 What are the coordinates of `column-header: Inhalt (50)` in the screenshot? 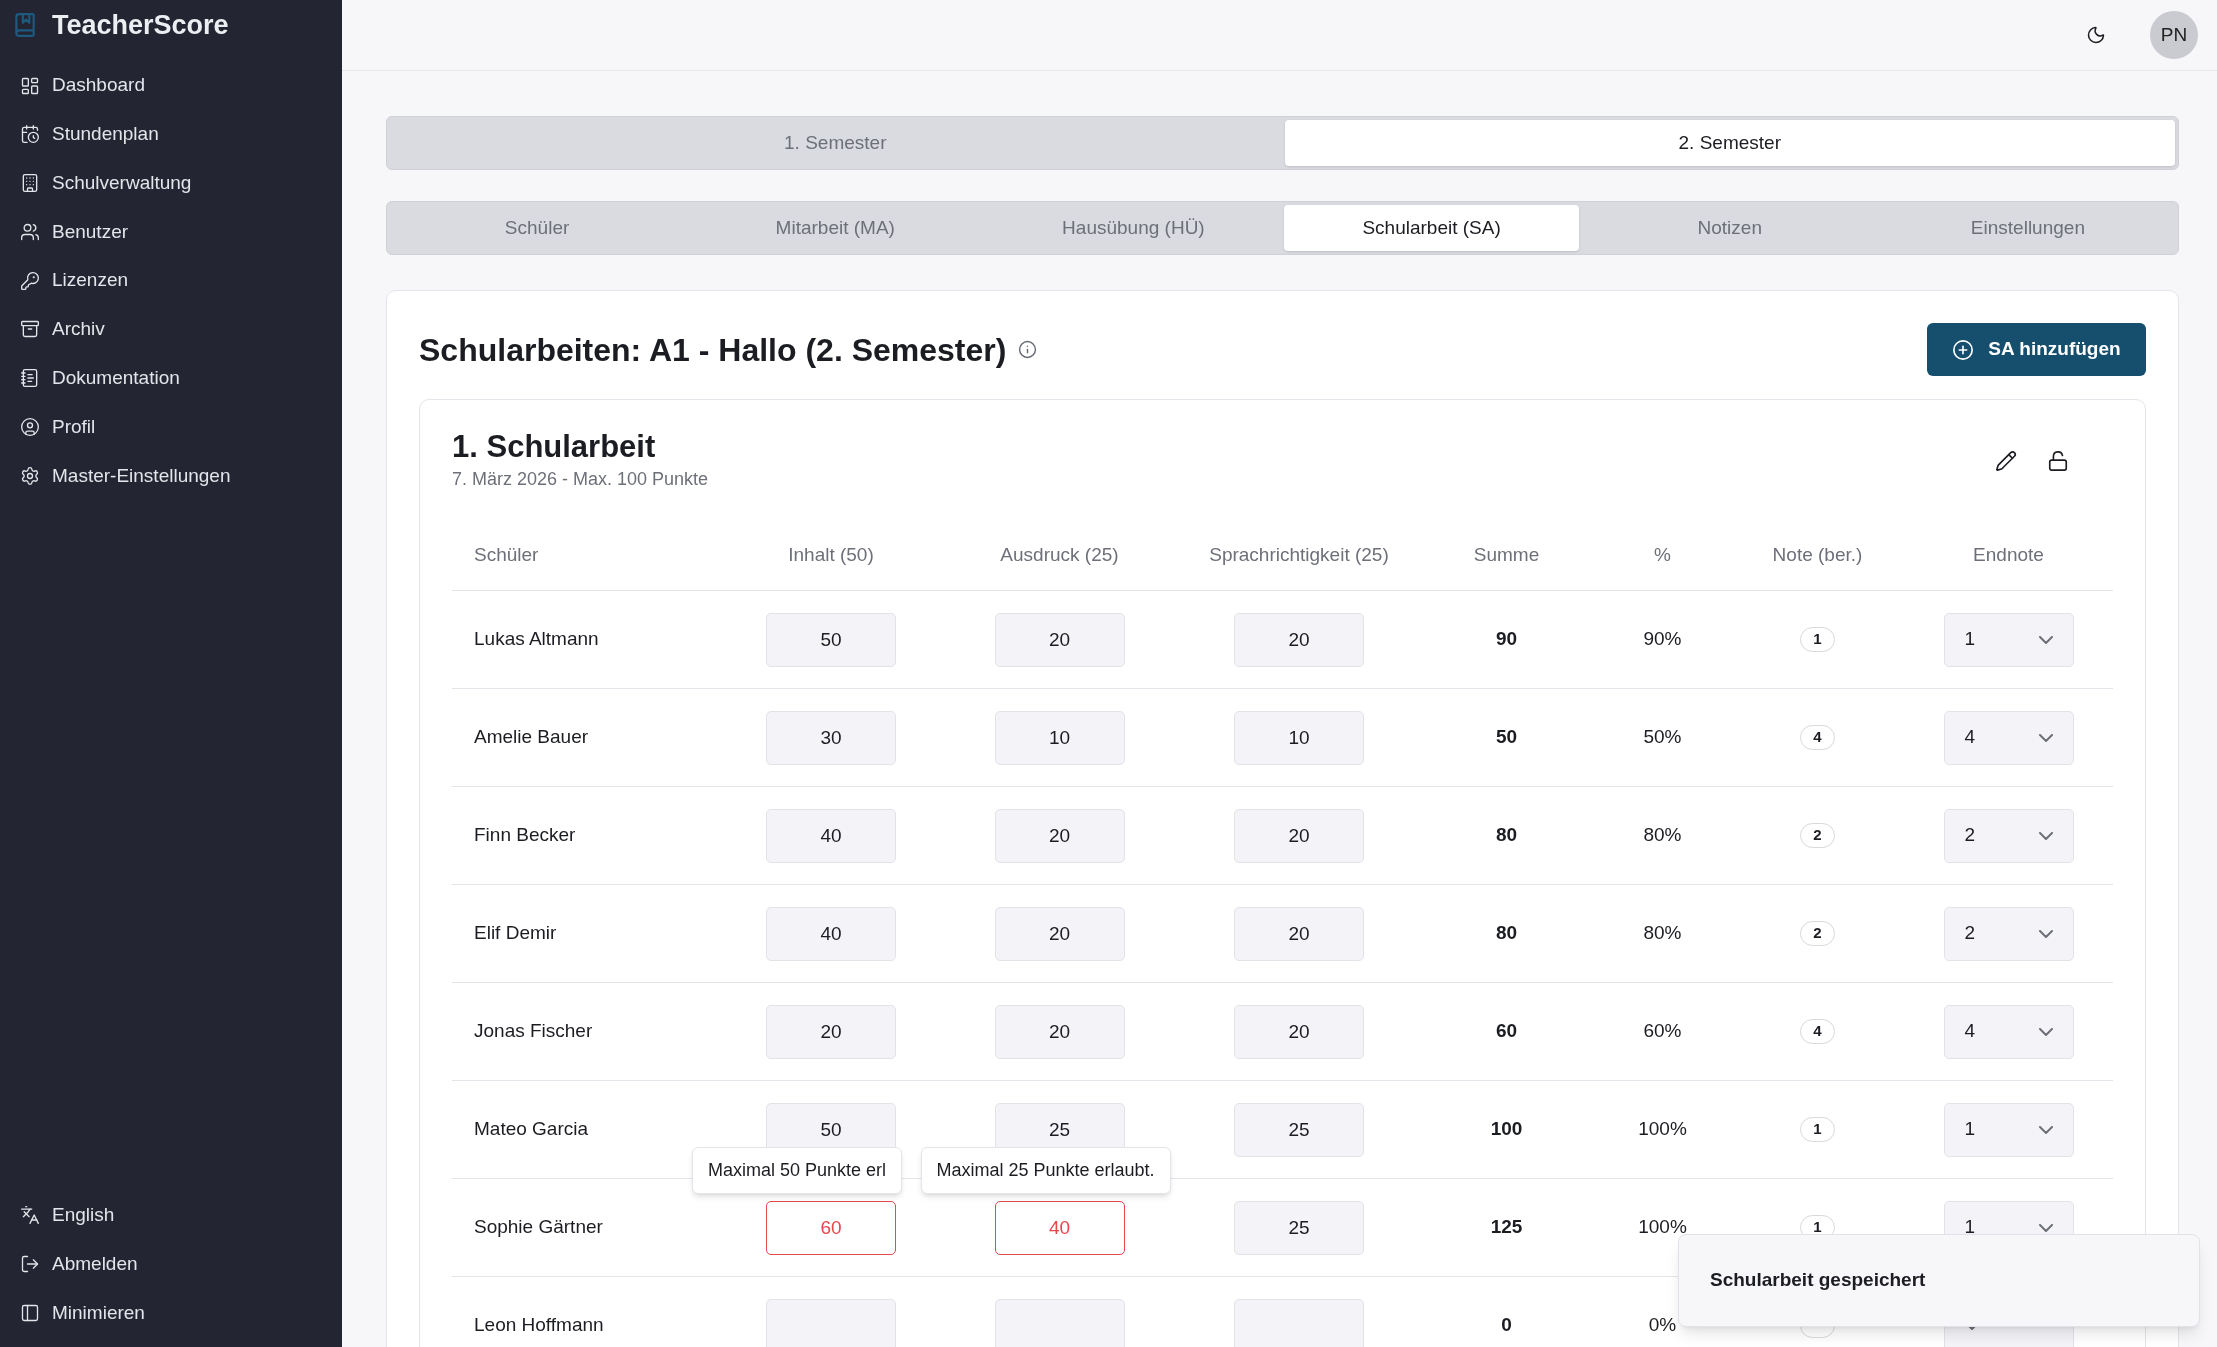 It's located at (831, 555).